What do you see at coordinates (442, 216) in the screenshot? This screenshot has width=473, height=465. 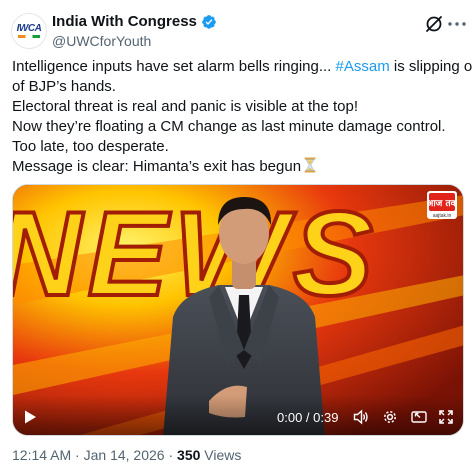 I see `channel-logo-subtext: aajtak.in` at bounding box center [442, 216].